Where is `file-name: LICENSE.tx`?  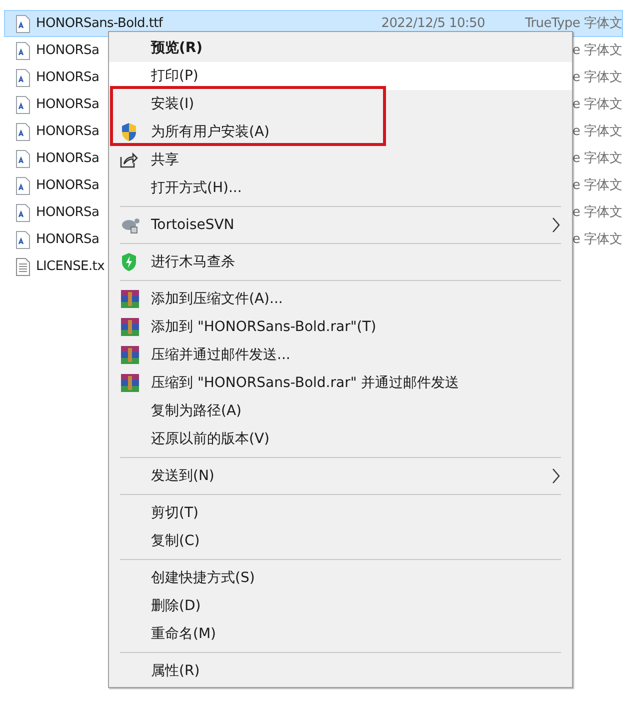 file-name: LICENSE.tx is located at coordinates (70, 267).